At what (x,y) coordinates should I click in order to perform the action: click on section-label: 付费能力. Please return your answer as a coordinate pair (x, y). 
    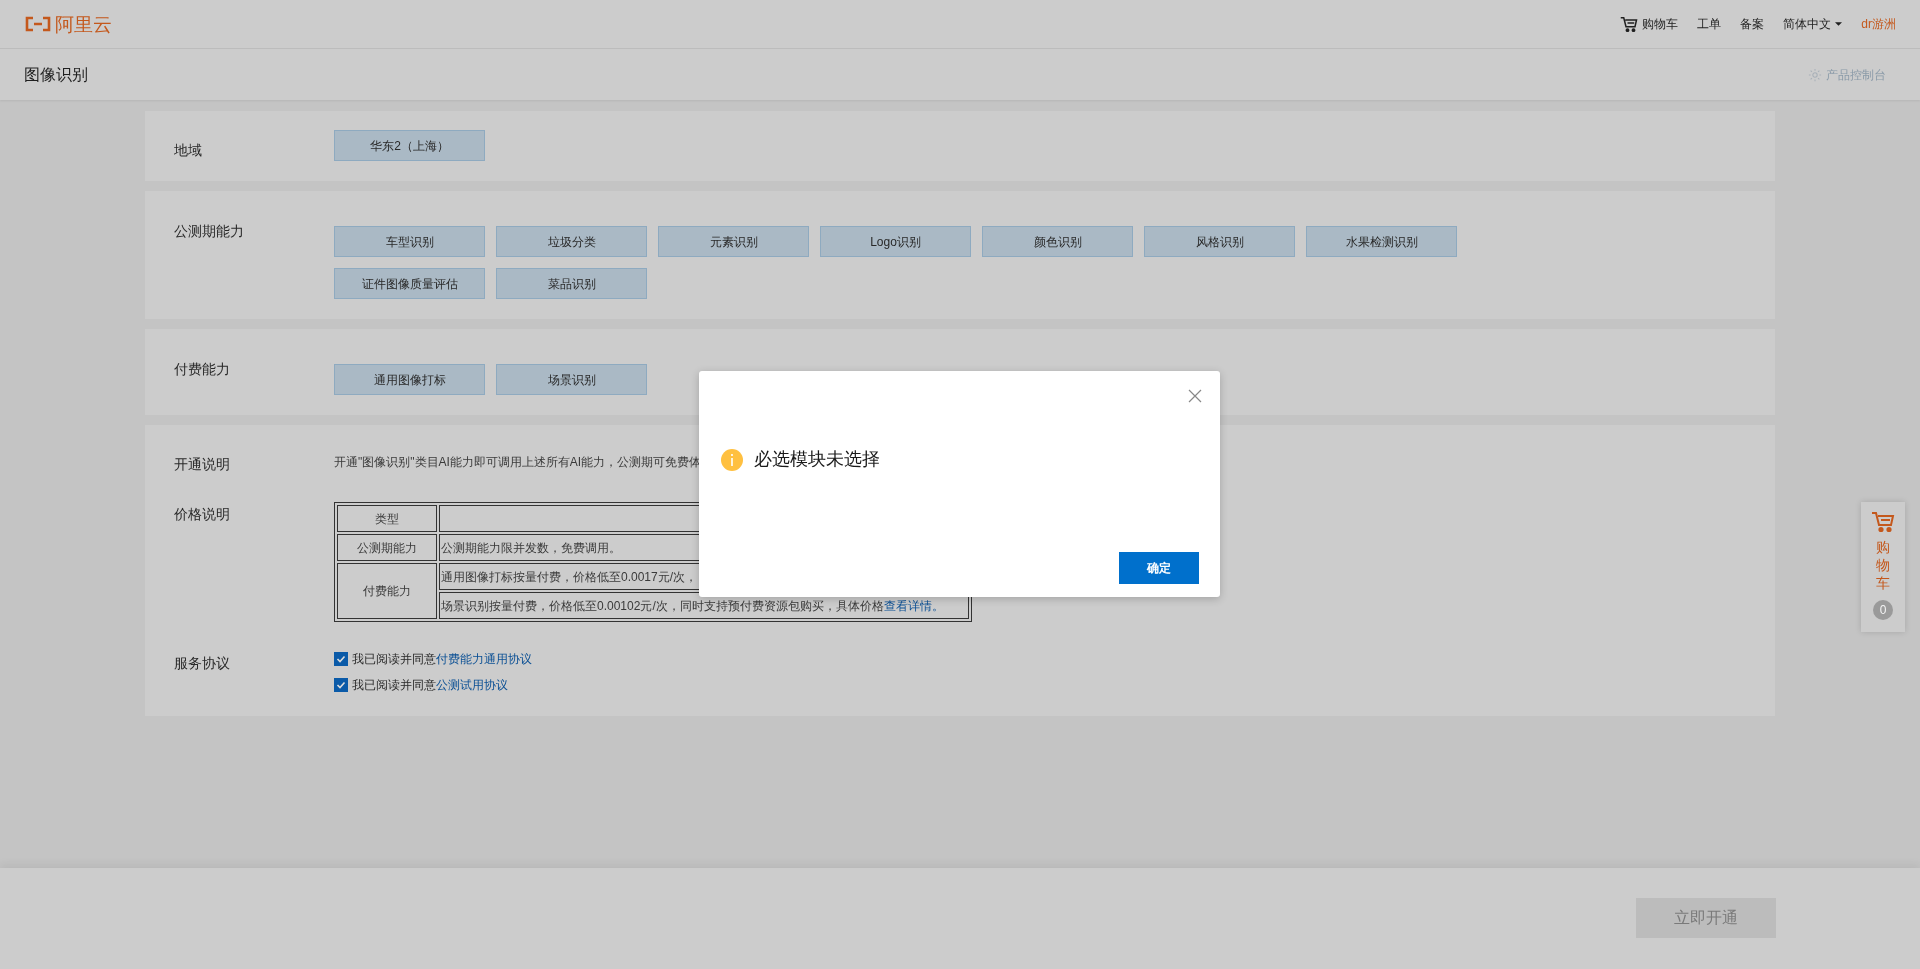
    Looking at the image, I should click on (202, 369).